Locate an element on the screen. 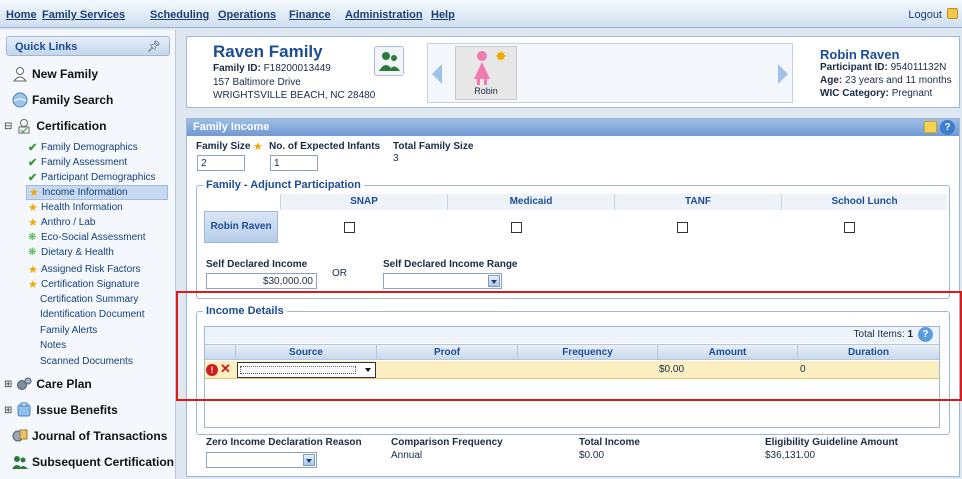 The height and width of the screenshot is (479, 962). menu-operations: Operations is located at coordinates (247, 15).